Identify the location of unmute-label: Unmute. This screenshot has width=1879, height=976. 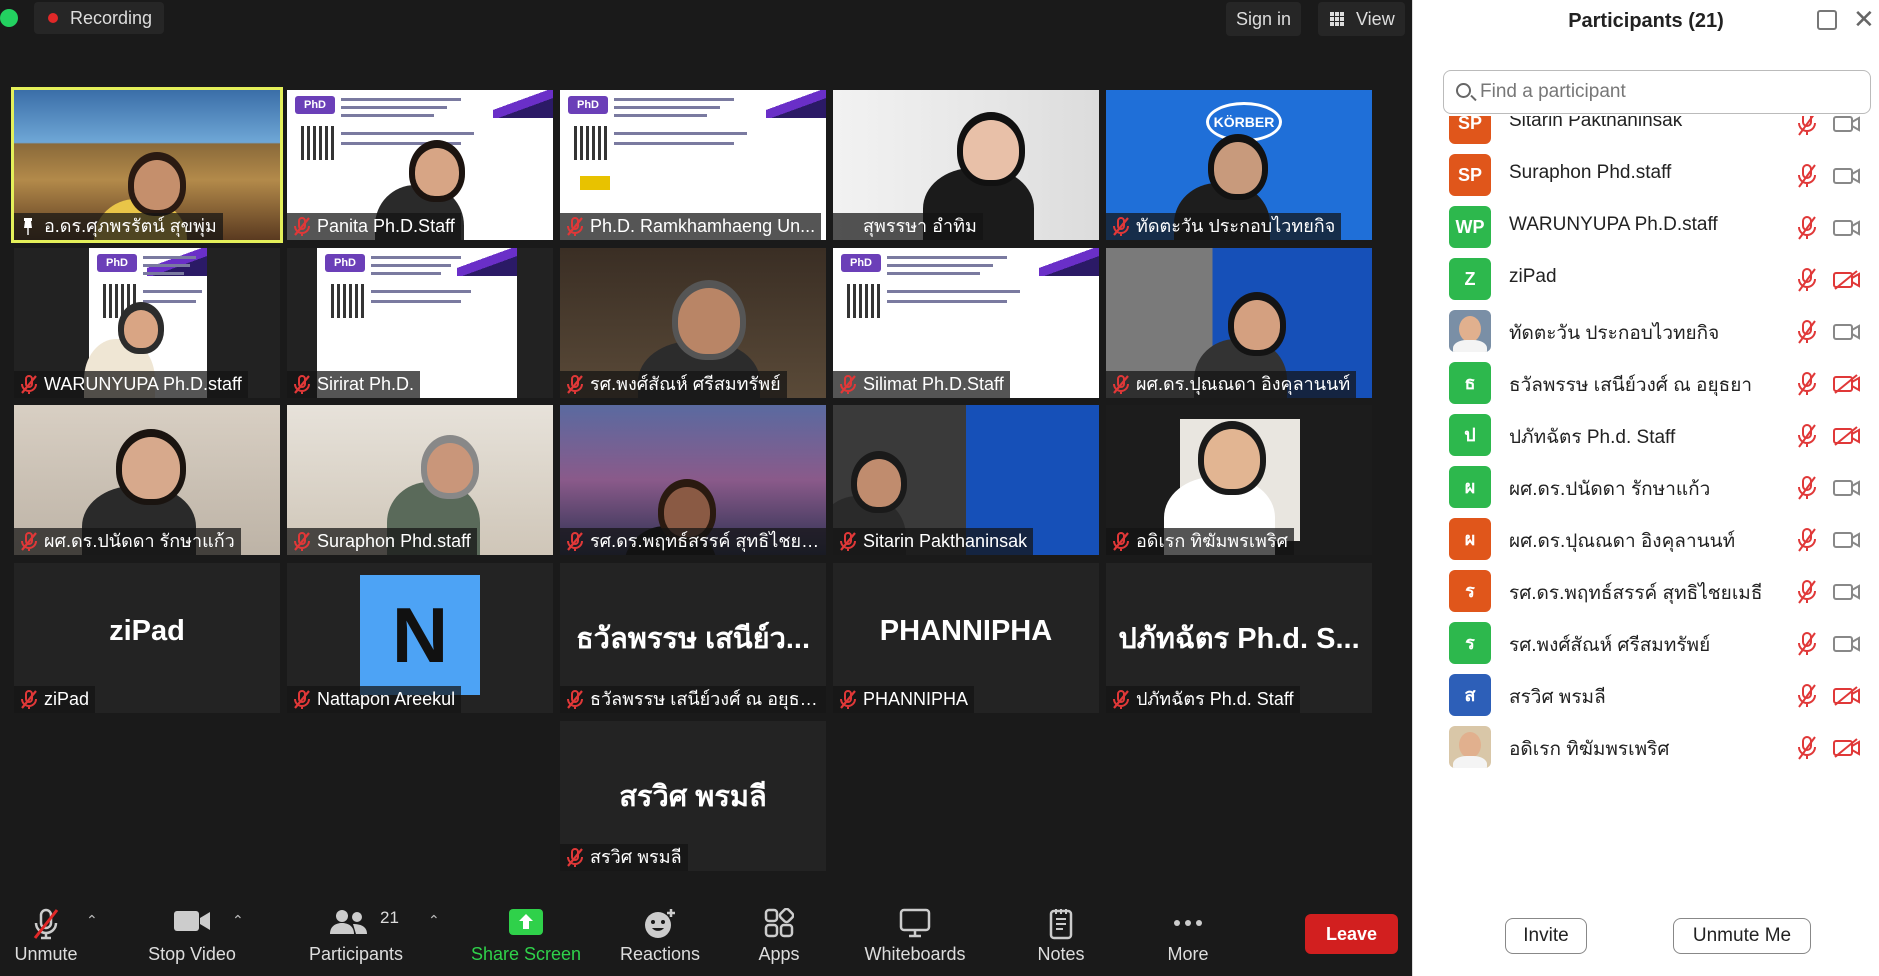
(46, 954).